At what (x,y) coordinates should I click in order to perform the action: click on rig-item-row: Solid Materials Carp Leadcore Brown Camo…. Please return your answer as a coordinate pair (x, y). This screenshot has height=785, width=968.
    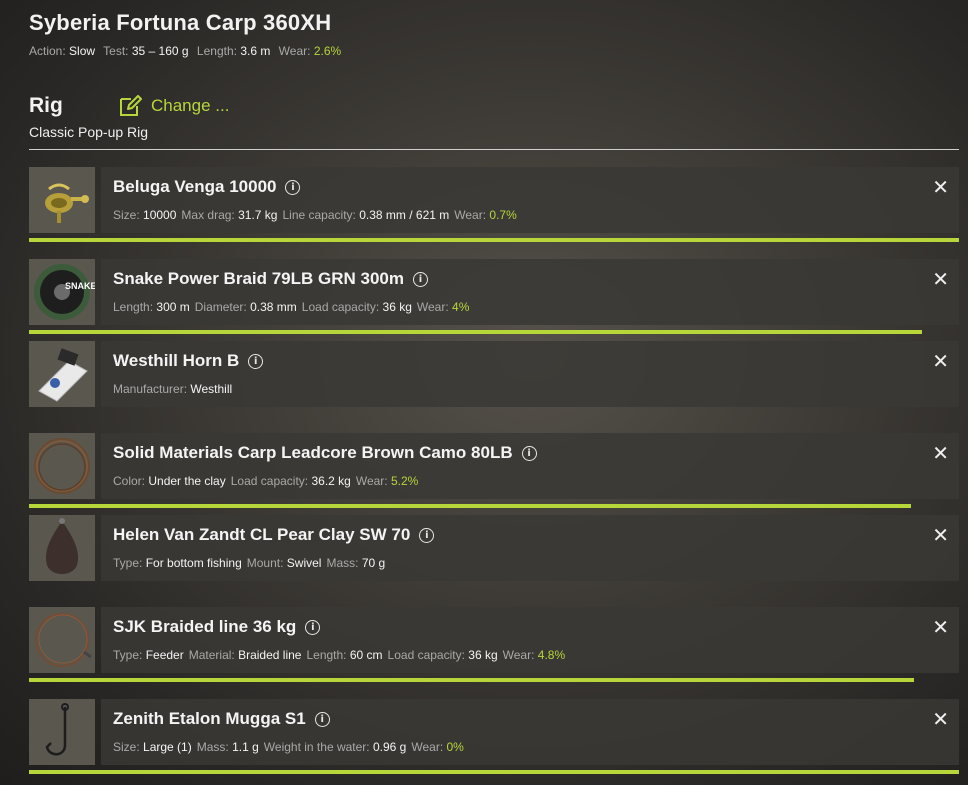
    Looking at the image, I should click on (494, 470).